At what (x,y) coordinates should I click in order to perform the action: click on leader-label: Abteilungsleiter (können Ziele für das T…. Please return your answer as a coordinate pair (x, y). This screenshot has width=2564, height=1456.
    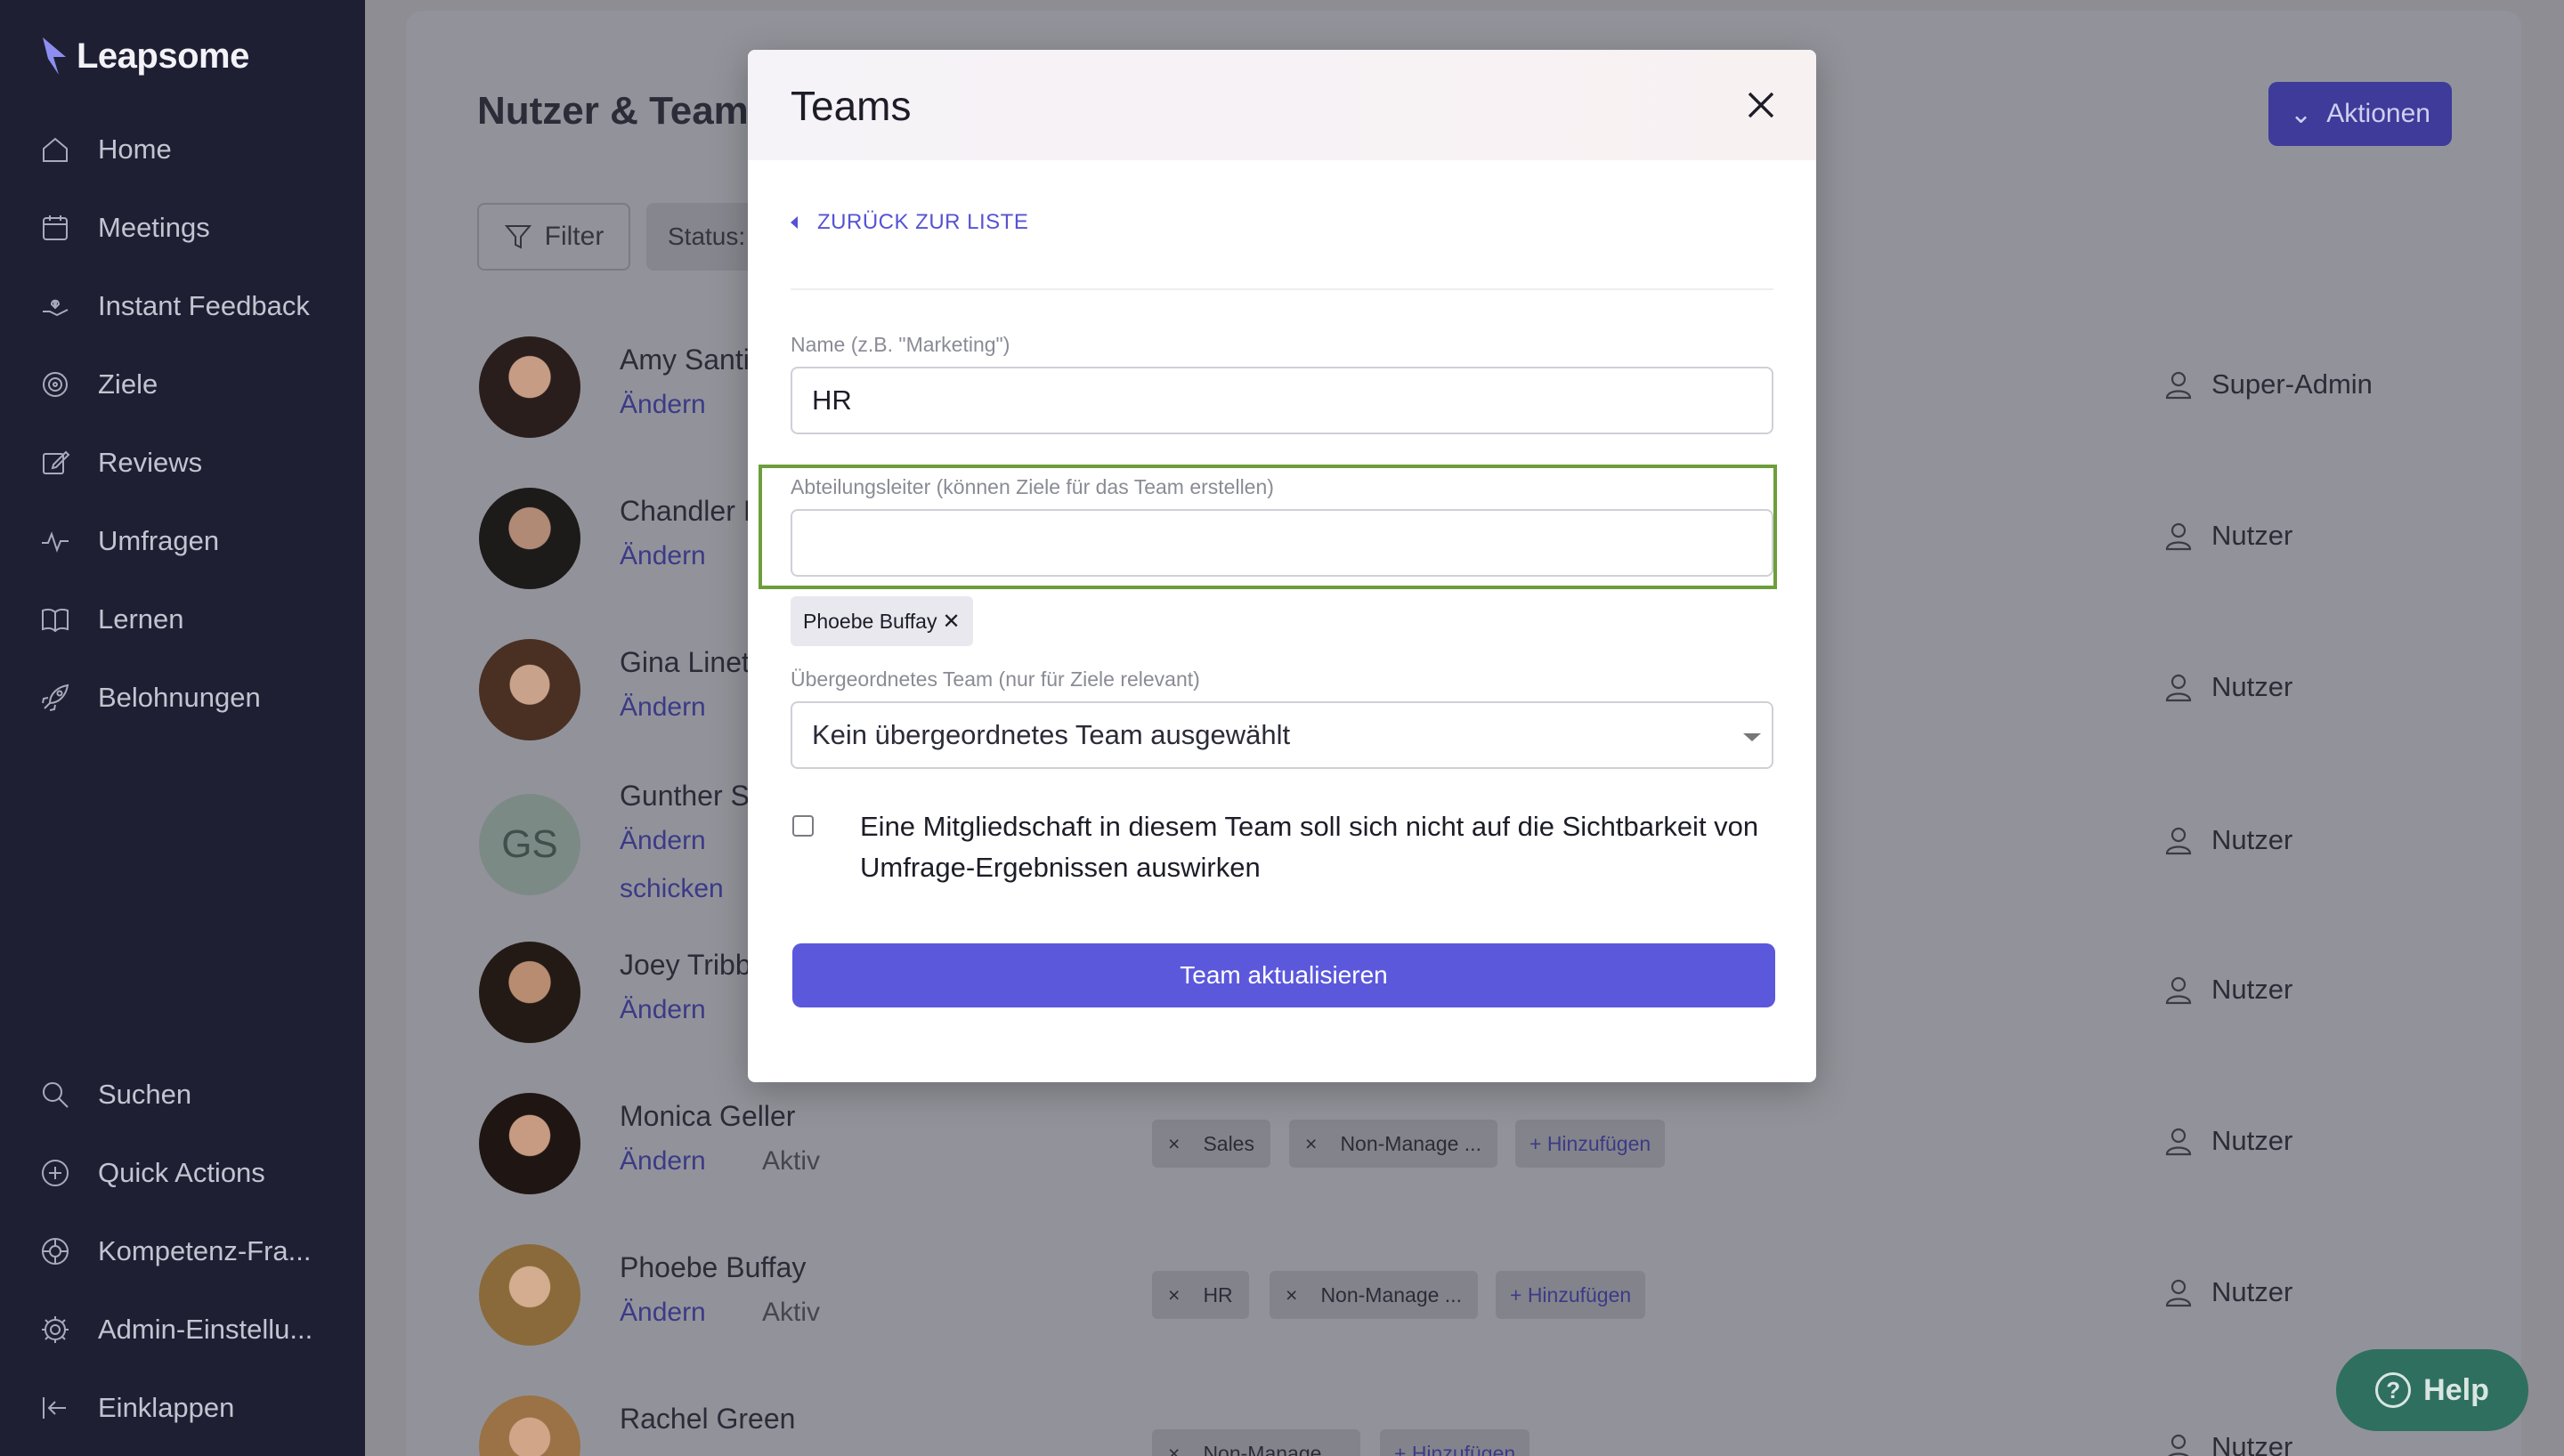
    Looking at the image, I should click on (1032, 486).